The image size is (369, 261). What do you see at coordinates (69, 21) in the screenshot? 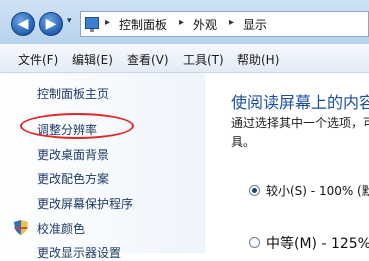
I see `history-dropdown-icon: ▾` at bounding box center [69, 21].